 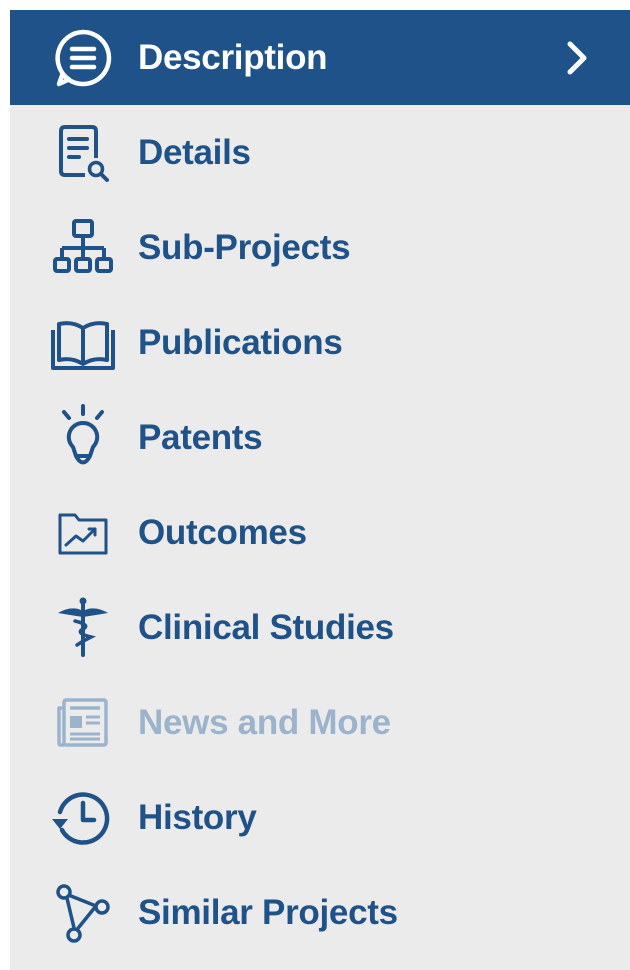 What do you see at coordinates (320, 152) in the screenshot?
I see `nav-item-details: Details` at bounding box center [320, 152].